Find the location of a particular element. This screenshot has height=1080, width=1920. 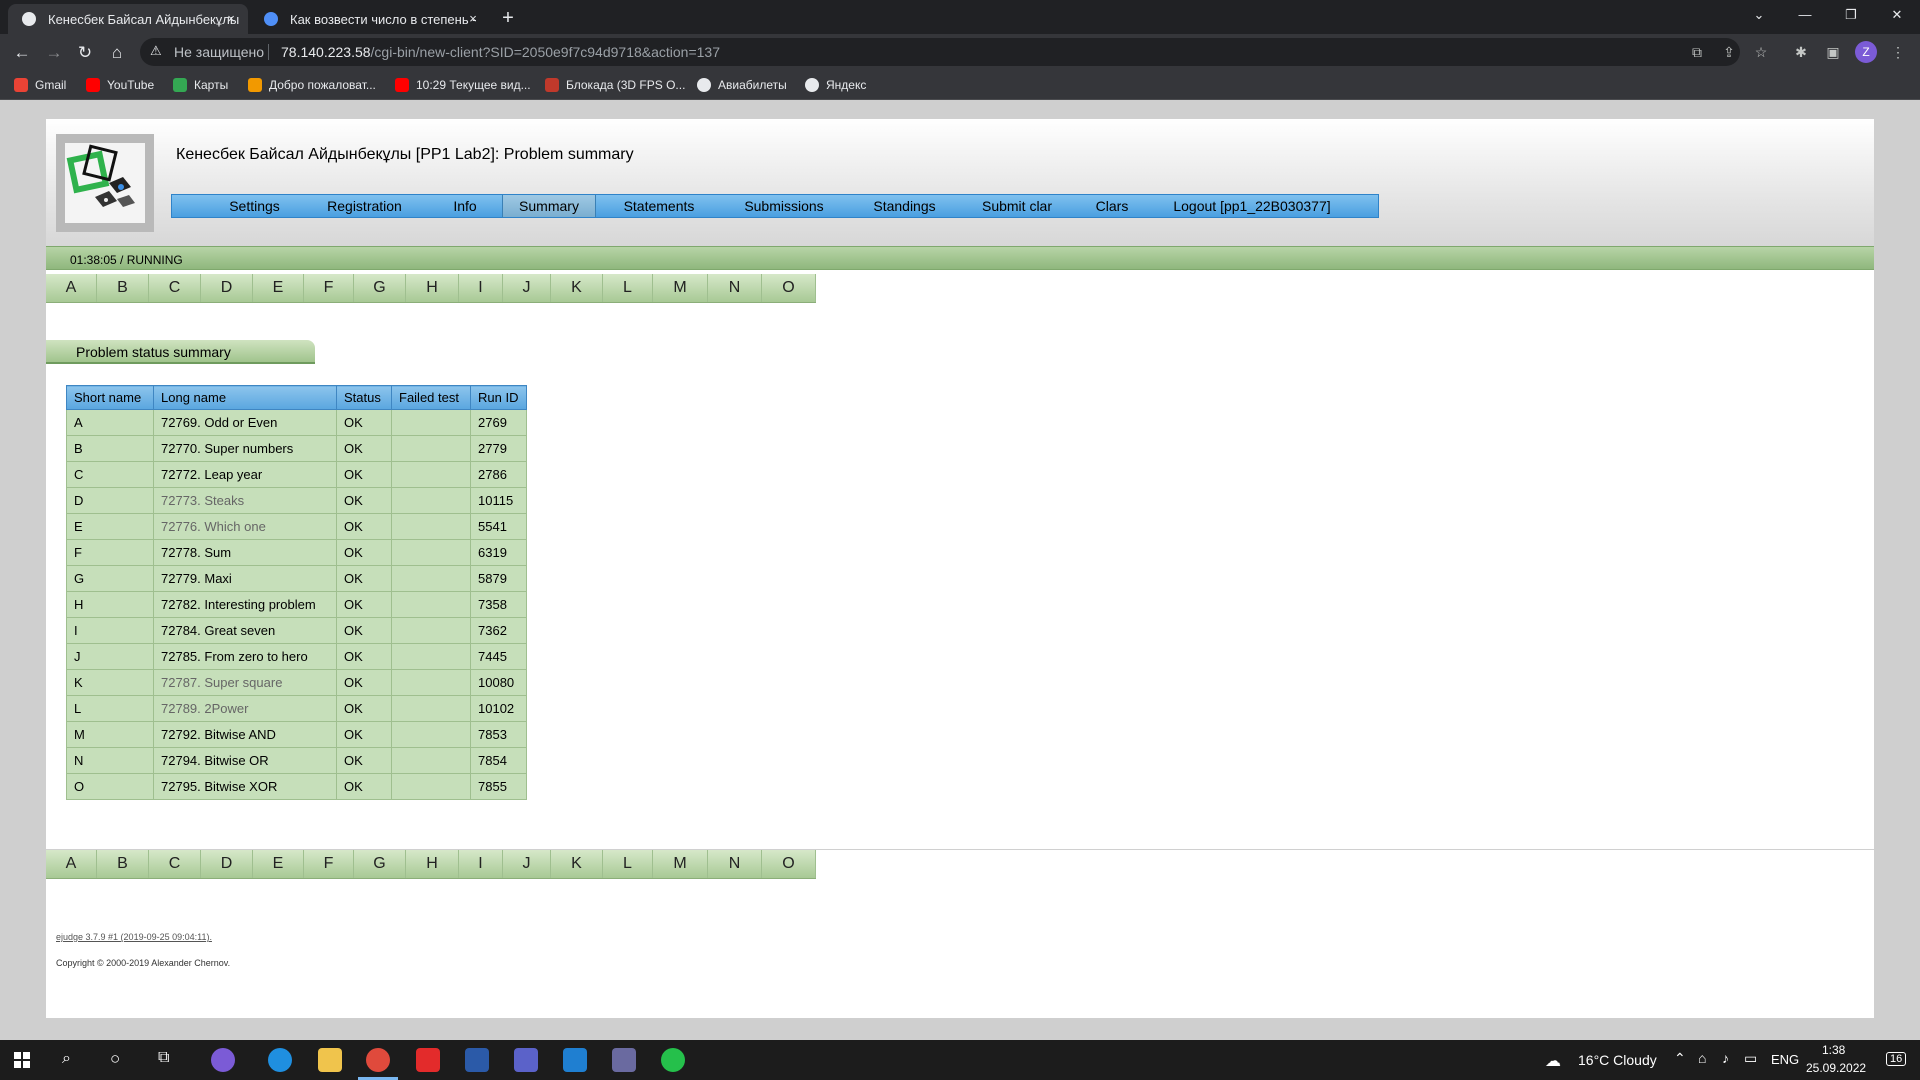

clock-time: 1:38 is located at coordinates (1833, 1050).